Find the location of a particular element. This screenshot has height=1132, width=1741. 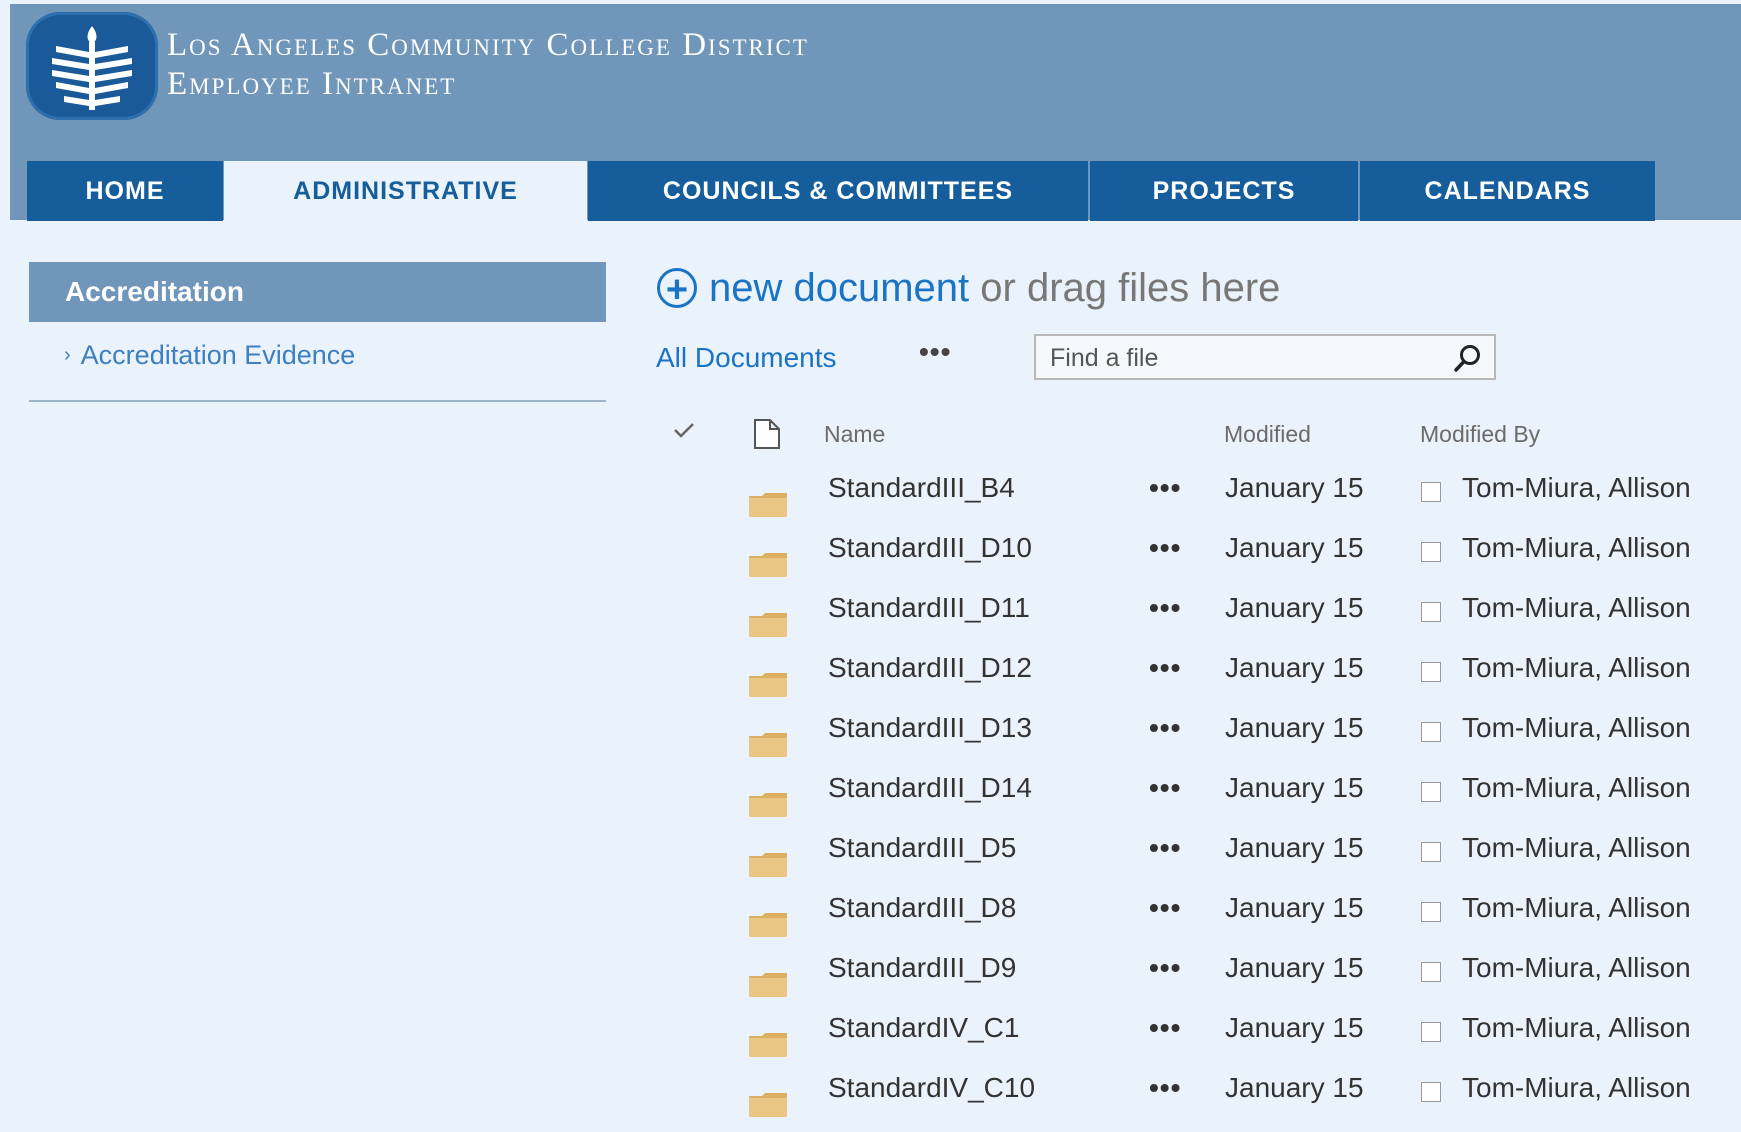

tab-home: HOME is located at coordinates (125, 191).